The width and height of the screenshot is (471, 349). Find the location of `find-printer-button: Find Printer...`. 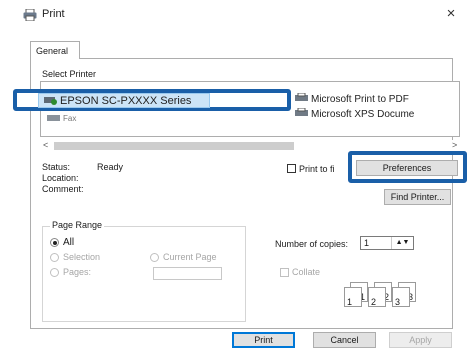

find-printer-button: Find Printer... is located at coordinates (417, 197).